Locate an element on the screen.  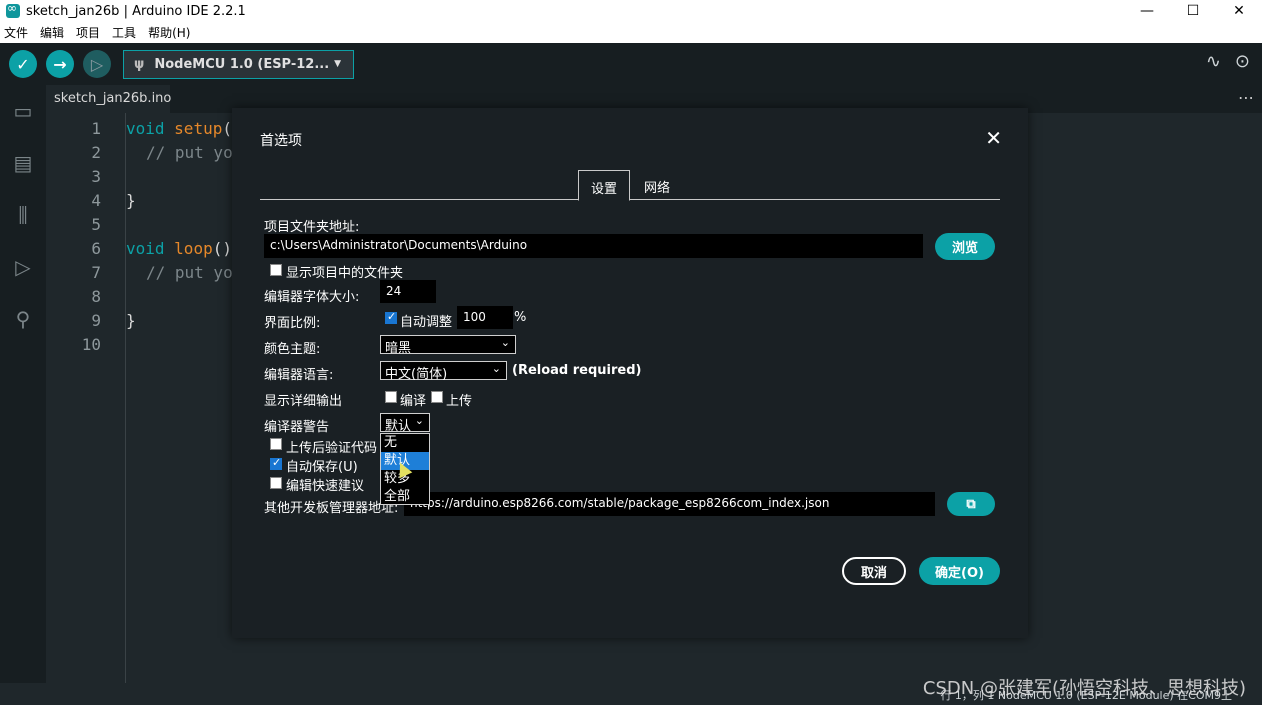
board-selector: ψ NodeMCU 1.0 (ESP-12... ▼ is located at coordinates (238, 64).